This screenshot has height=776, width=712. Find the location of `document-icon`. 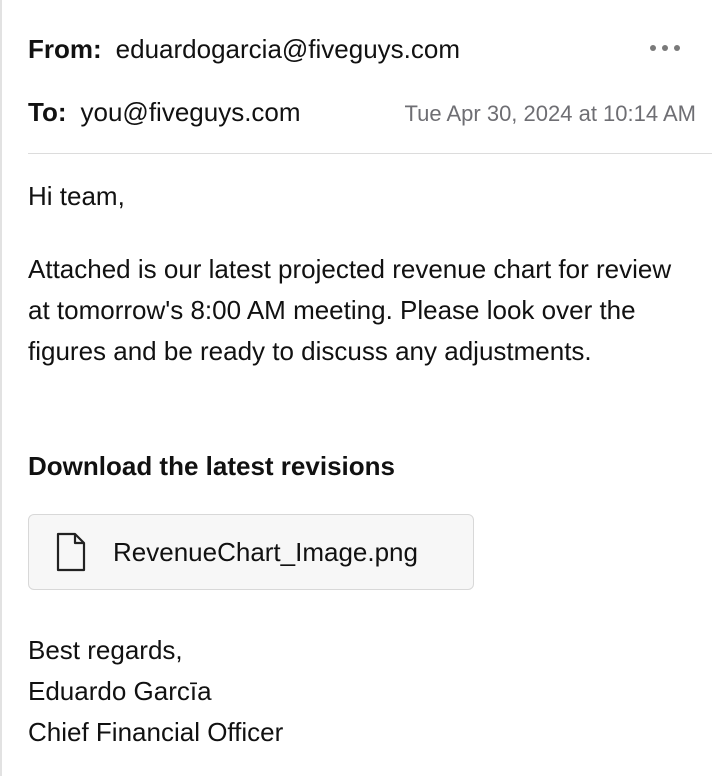

document-icon is located at coordinates (71, 552).